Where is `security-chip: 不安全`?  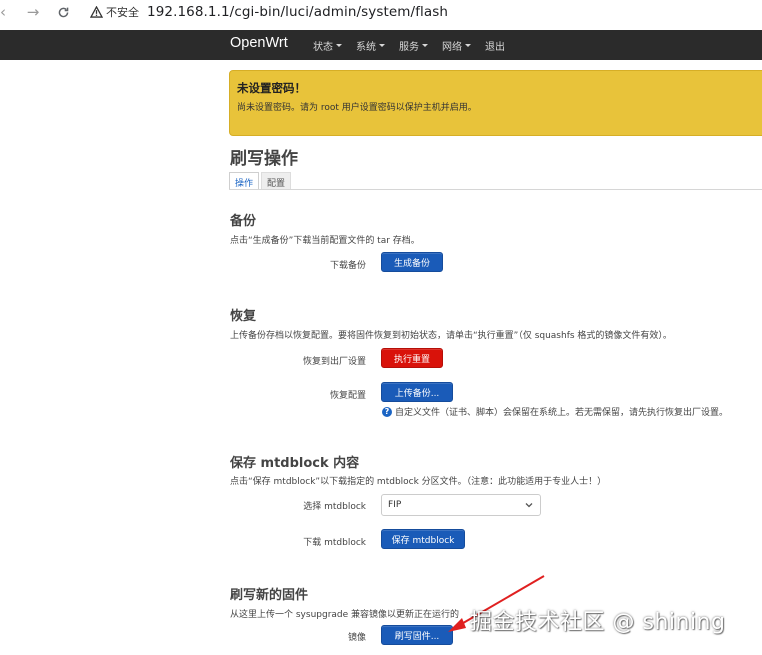
security-chip: 不安全 is located at coordinates (114, 12).